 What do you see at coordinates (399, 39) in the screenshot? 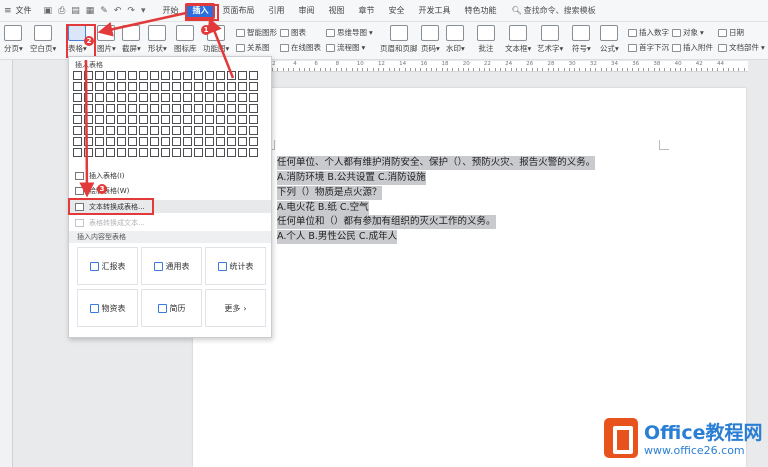
I see `header-footer-button: 页眉和页脚` at bounding box center [399, 39].